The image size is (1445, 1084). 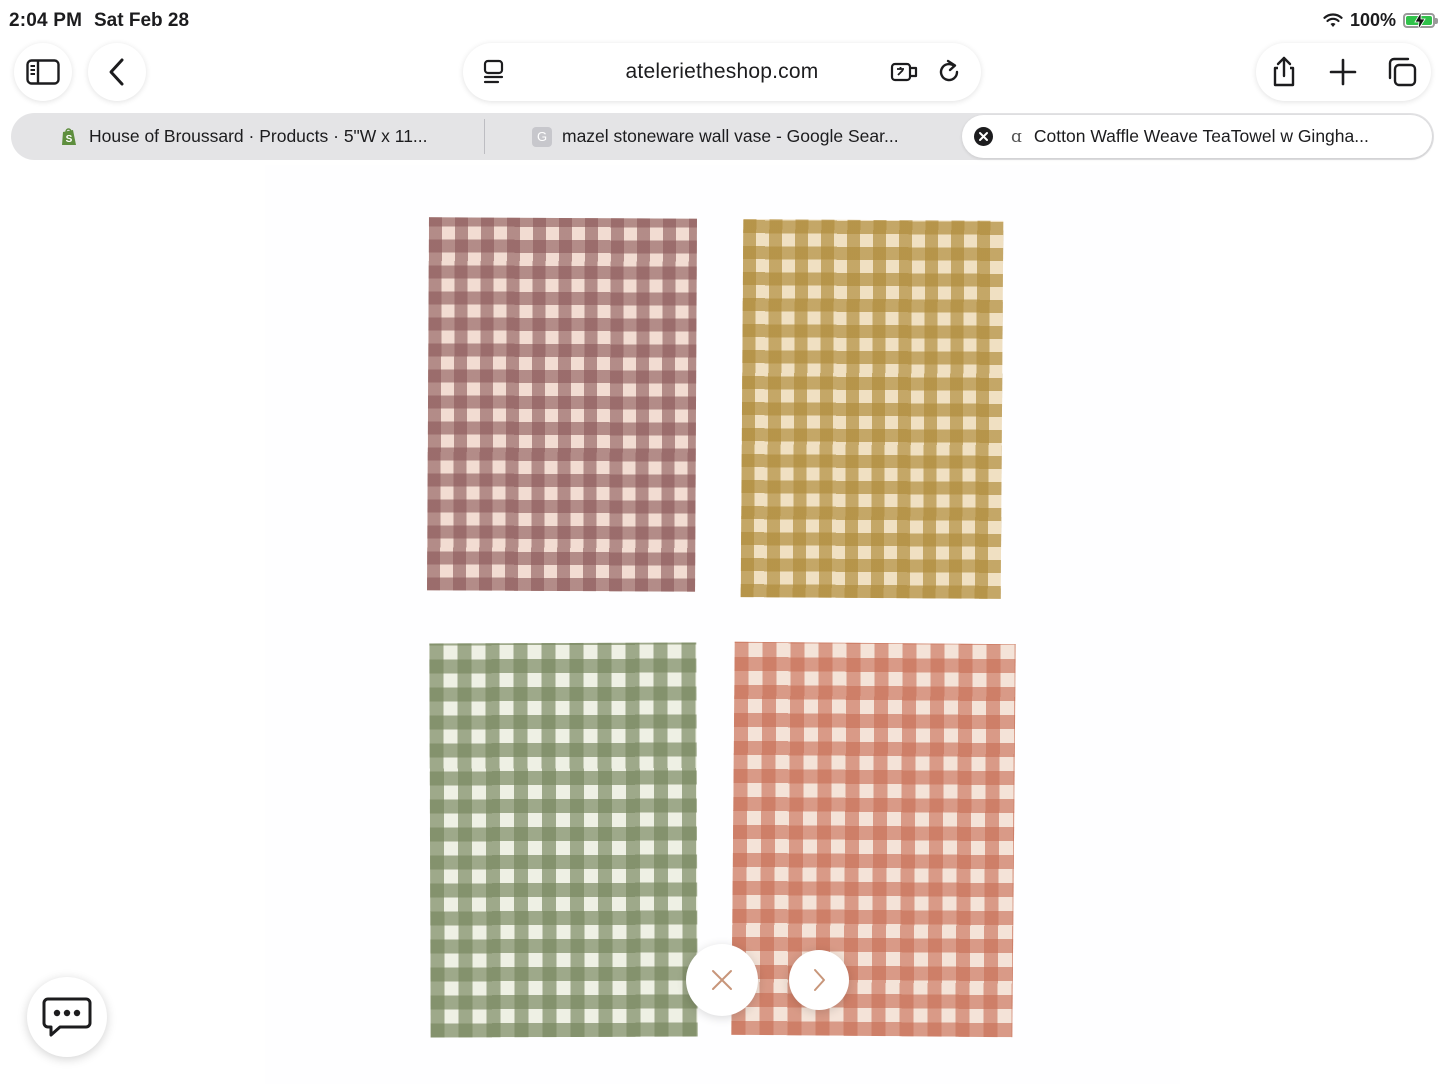 I want to click on shopify-icon: S, so click(x=69, y=136).